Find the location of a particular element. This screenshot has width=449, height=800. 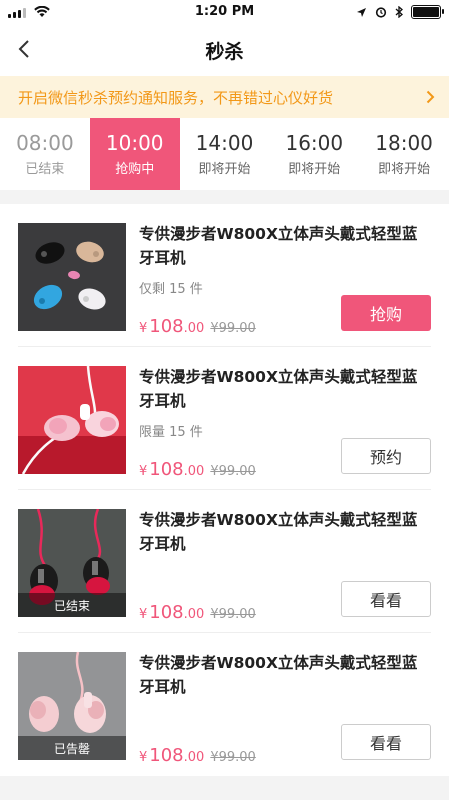

status-bar: 1:20 PM is located at coordinates (224, 12).